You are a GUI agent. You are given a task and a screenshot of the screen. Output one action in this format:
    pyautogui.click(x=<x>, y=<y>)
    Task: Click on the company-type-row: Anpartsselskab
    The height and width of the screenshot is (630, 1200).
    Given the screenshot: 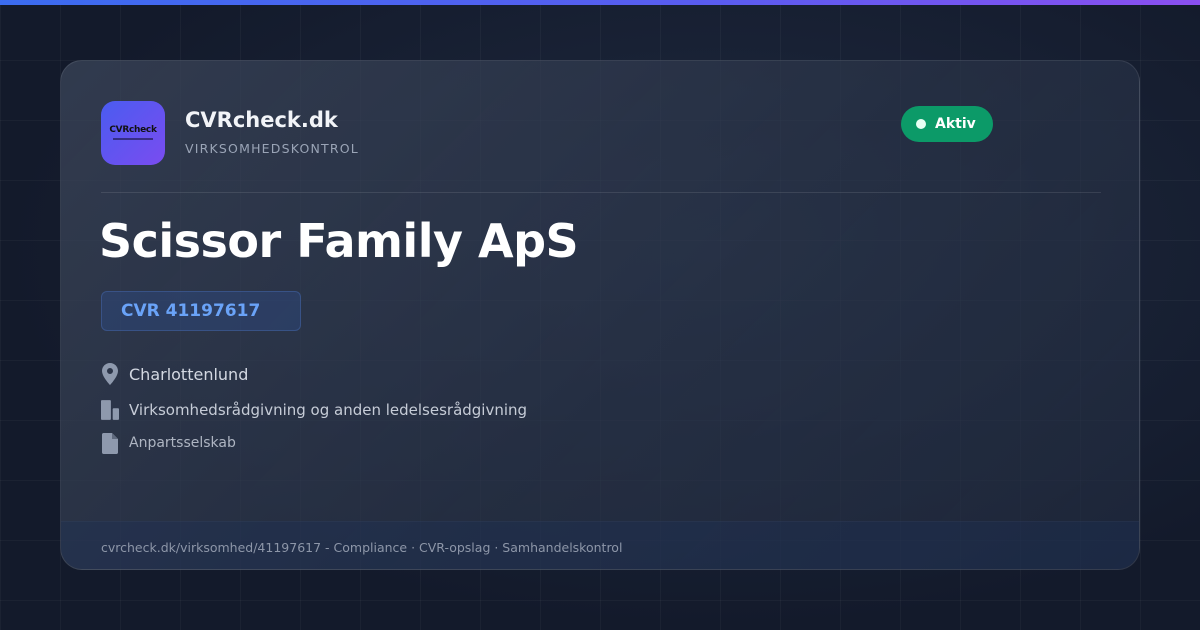 What is the action you would take?
    pyautogui.click(x=168, y=443)
    